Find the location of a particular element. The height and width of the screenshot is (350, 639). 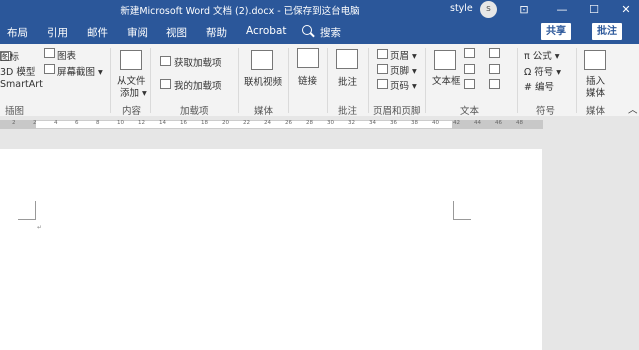

get-addins-button: 获取加载项 is located at coordinates (198, 62).